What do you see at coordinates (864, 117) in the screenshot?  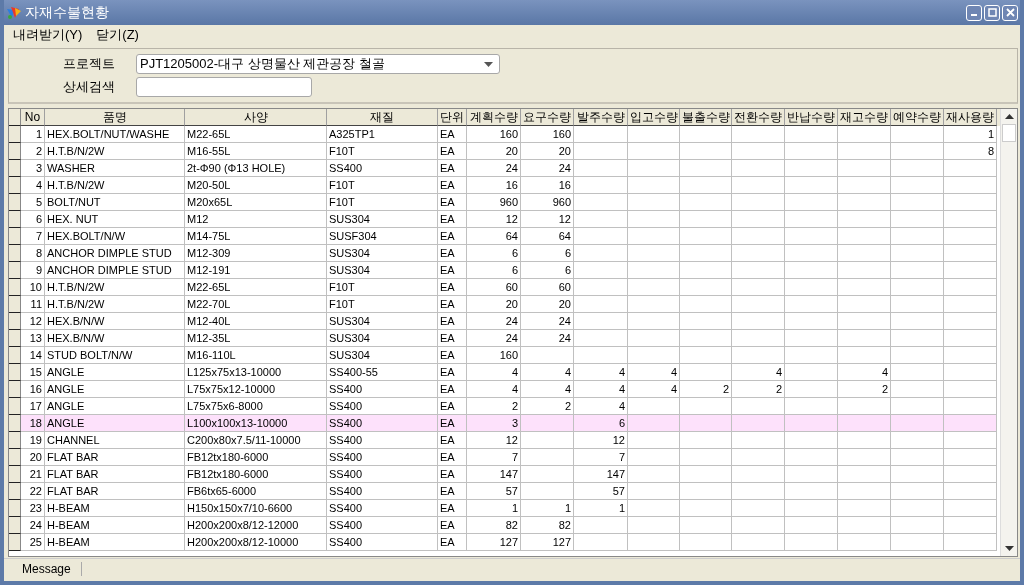 I see `column-header: 재고수량` at bounding box center [864, 117].